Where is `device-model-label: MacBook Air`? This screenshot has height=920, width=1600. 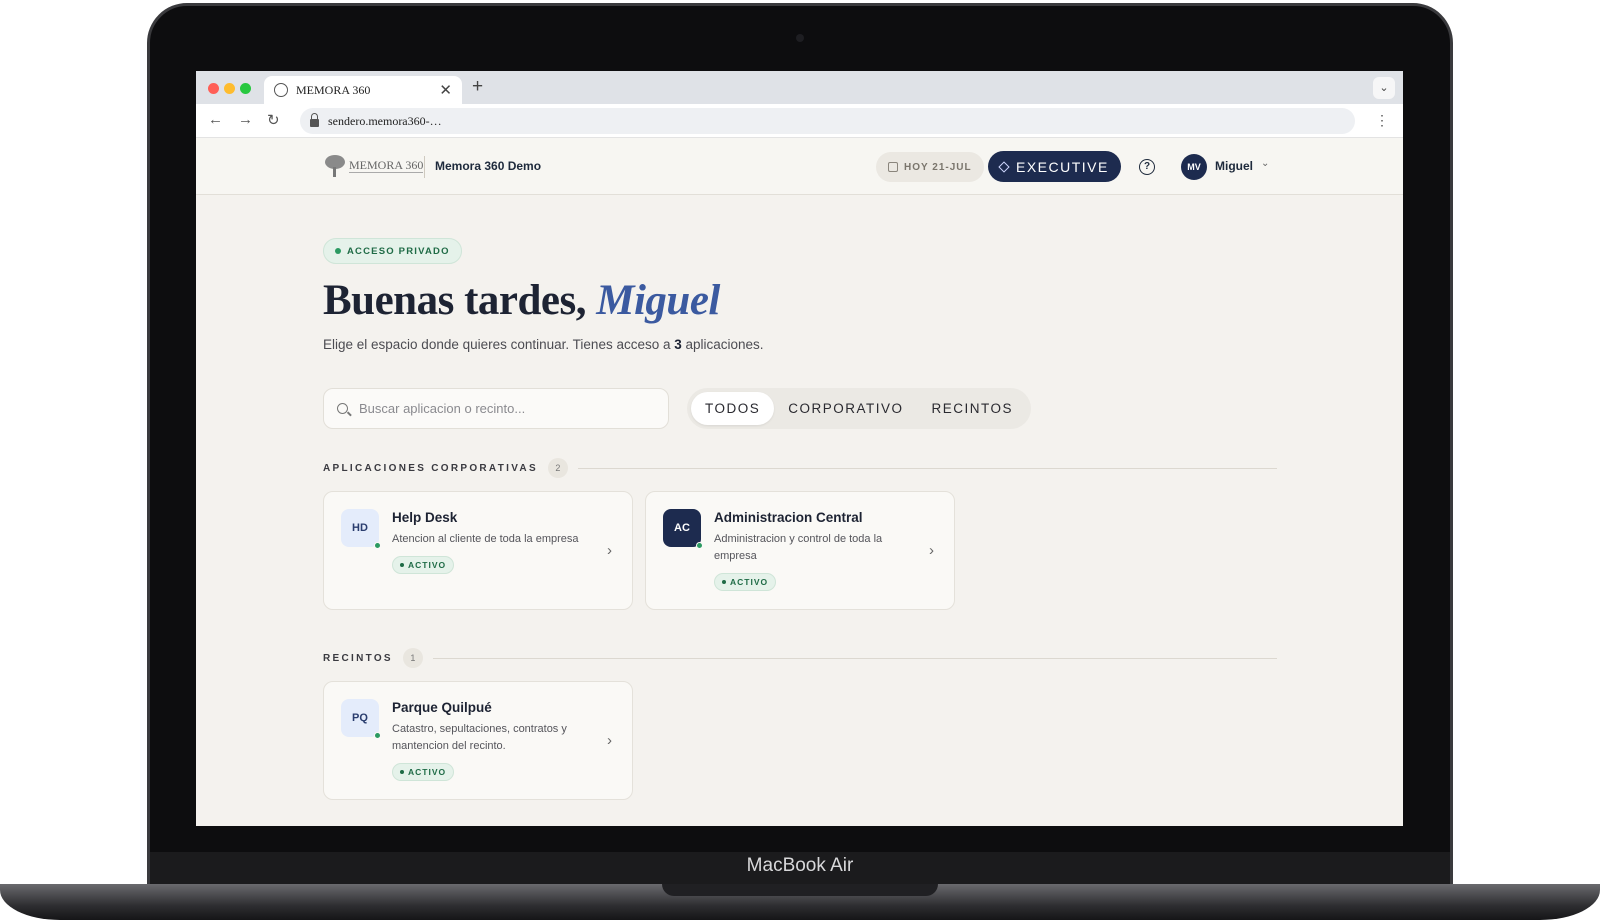 device-model-label: MacBook Air is located at coordinates (800, 865).